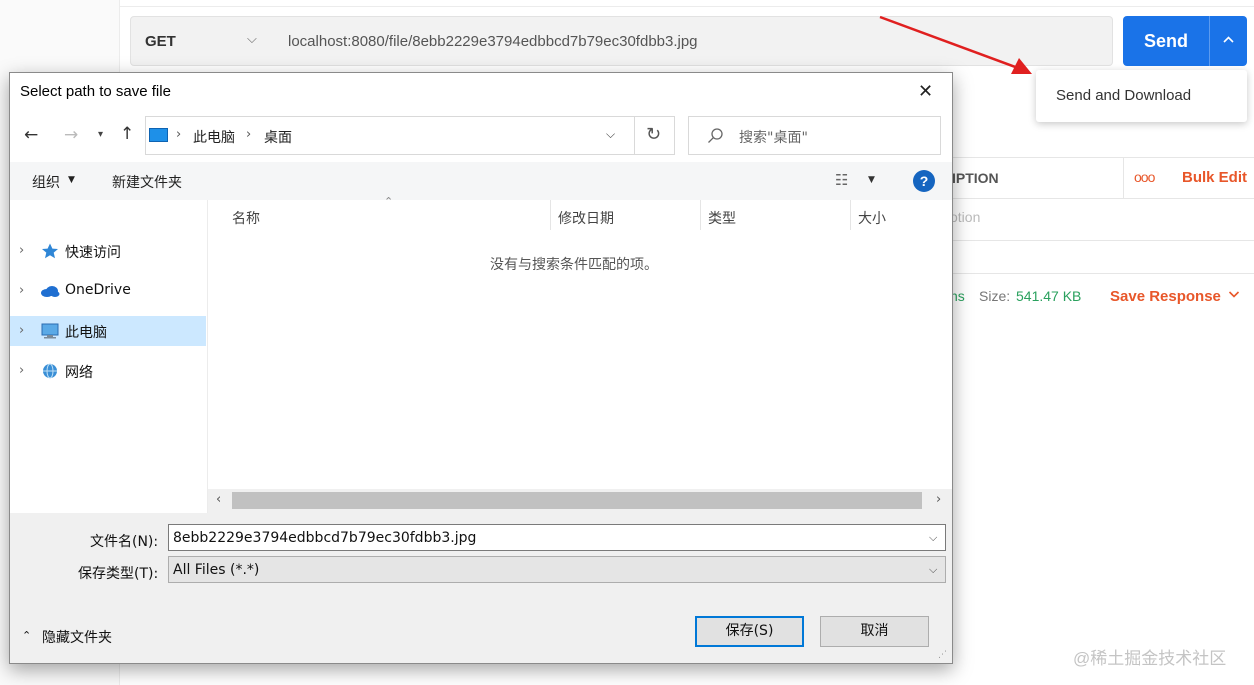 The height and width of the screenshot is (685, 1254). Describe the element at coordinates (1123, 95) in the screenshot. I see `send-and-download-item: Send and Download` at that location.